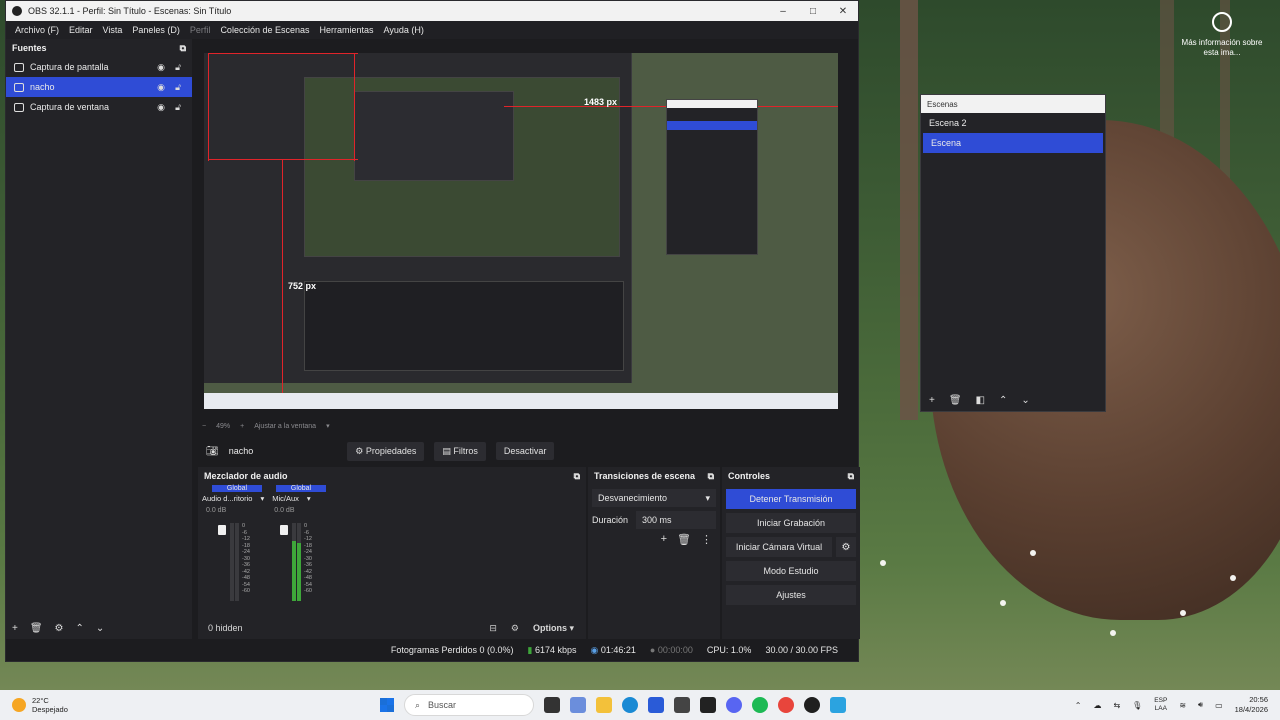  What do you see at coordinates (99, 67) in the screenshot?
I see `source-item-captura-pantalla: Captura de pantalla ◉ 🔓︎` at bounding box center [99, 67].